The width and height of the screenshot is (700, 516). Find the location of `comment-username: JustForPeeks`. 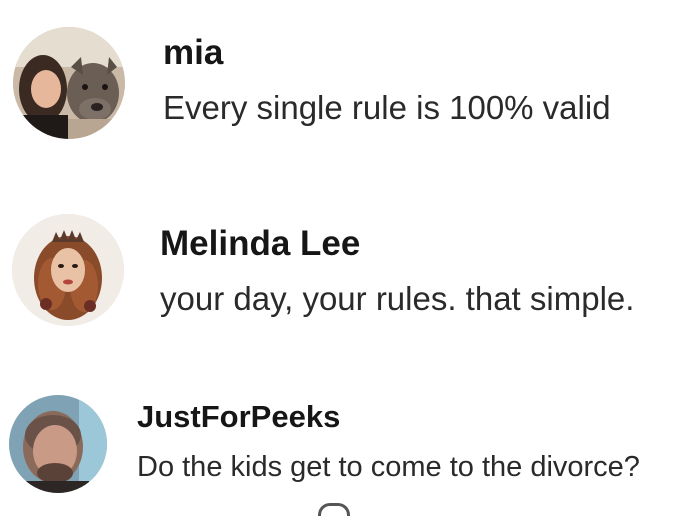

comment-username: JustForPeeks is located at coordinates (238, 417).